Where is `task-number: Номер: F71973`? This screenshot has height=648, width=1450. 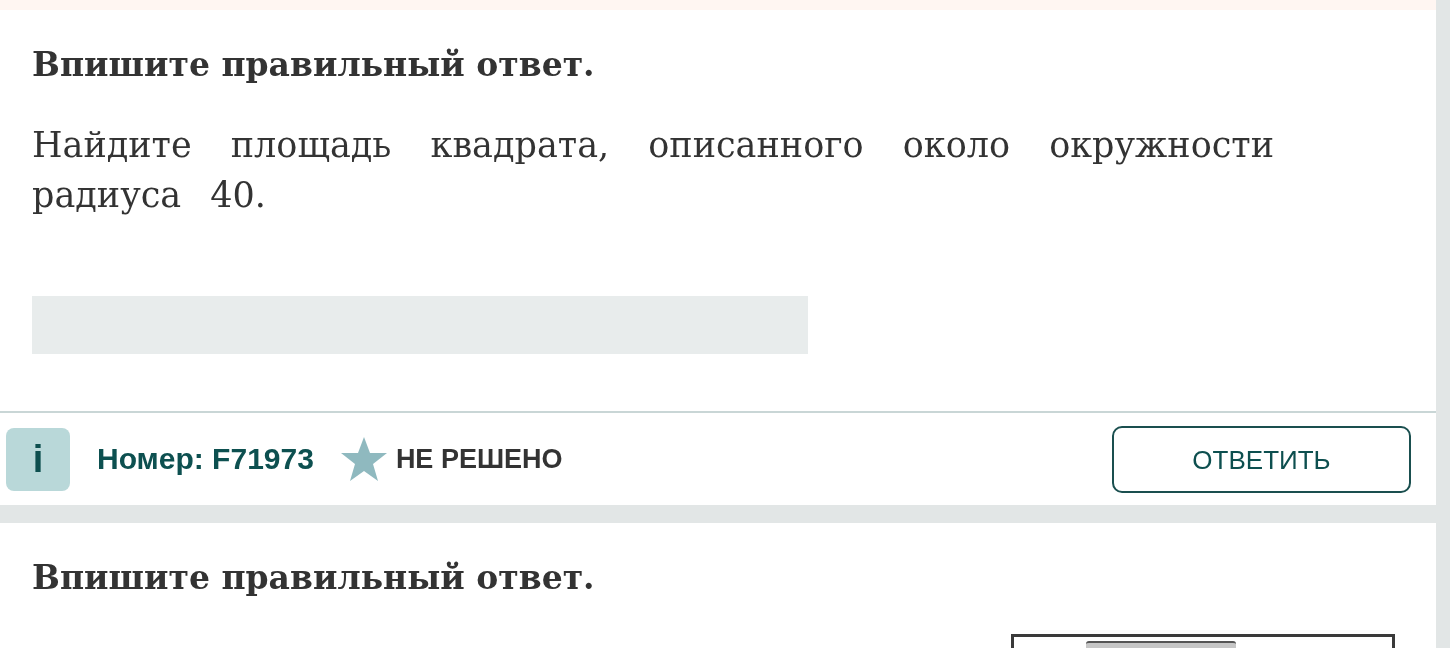 task-number: Номер: F71973 is located at coordinates (205, 459).